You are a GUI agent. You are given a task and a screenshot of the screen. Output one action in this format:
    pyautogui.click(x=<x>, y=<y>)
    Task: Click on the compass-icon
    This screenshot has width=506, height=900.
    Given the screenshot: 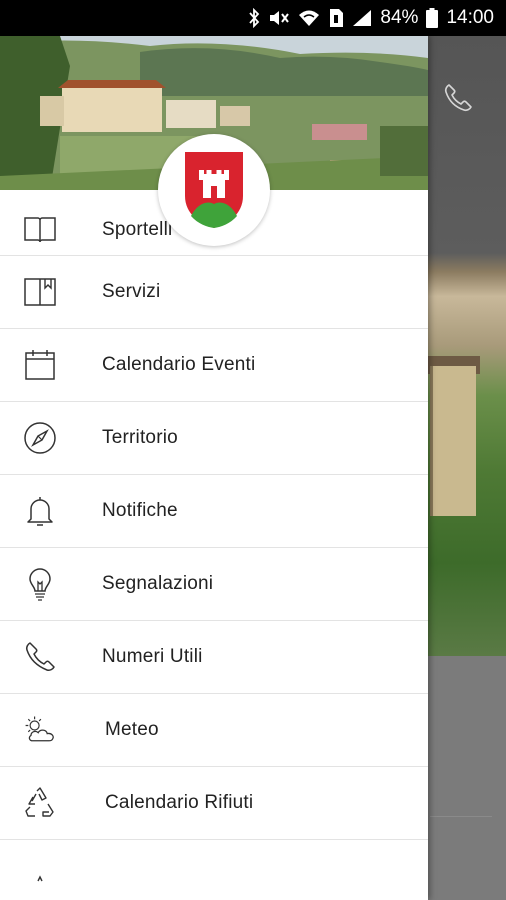 What is the action you would take?
    pyautogui.click(x=40, y=438)
    